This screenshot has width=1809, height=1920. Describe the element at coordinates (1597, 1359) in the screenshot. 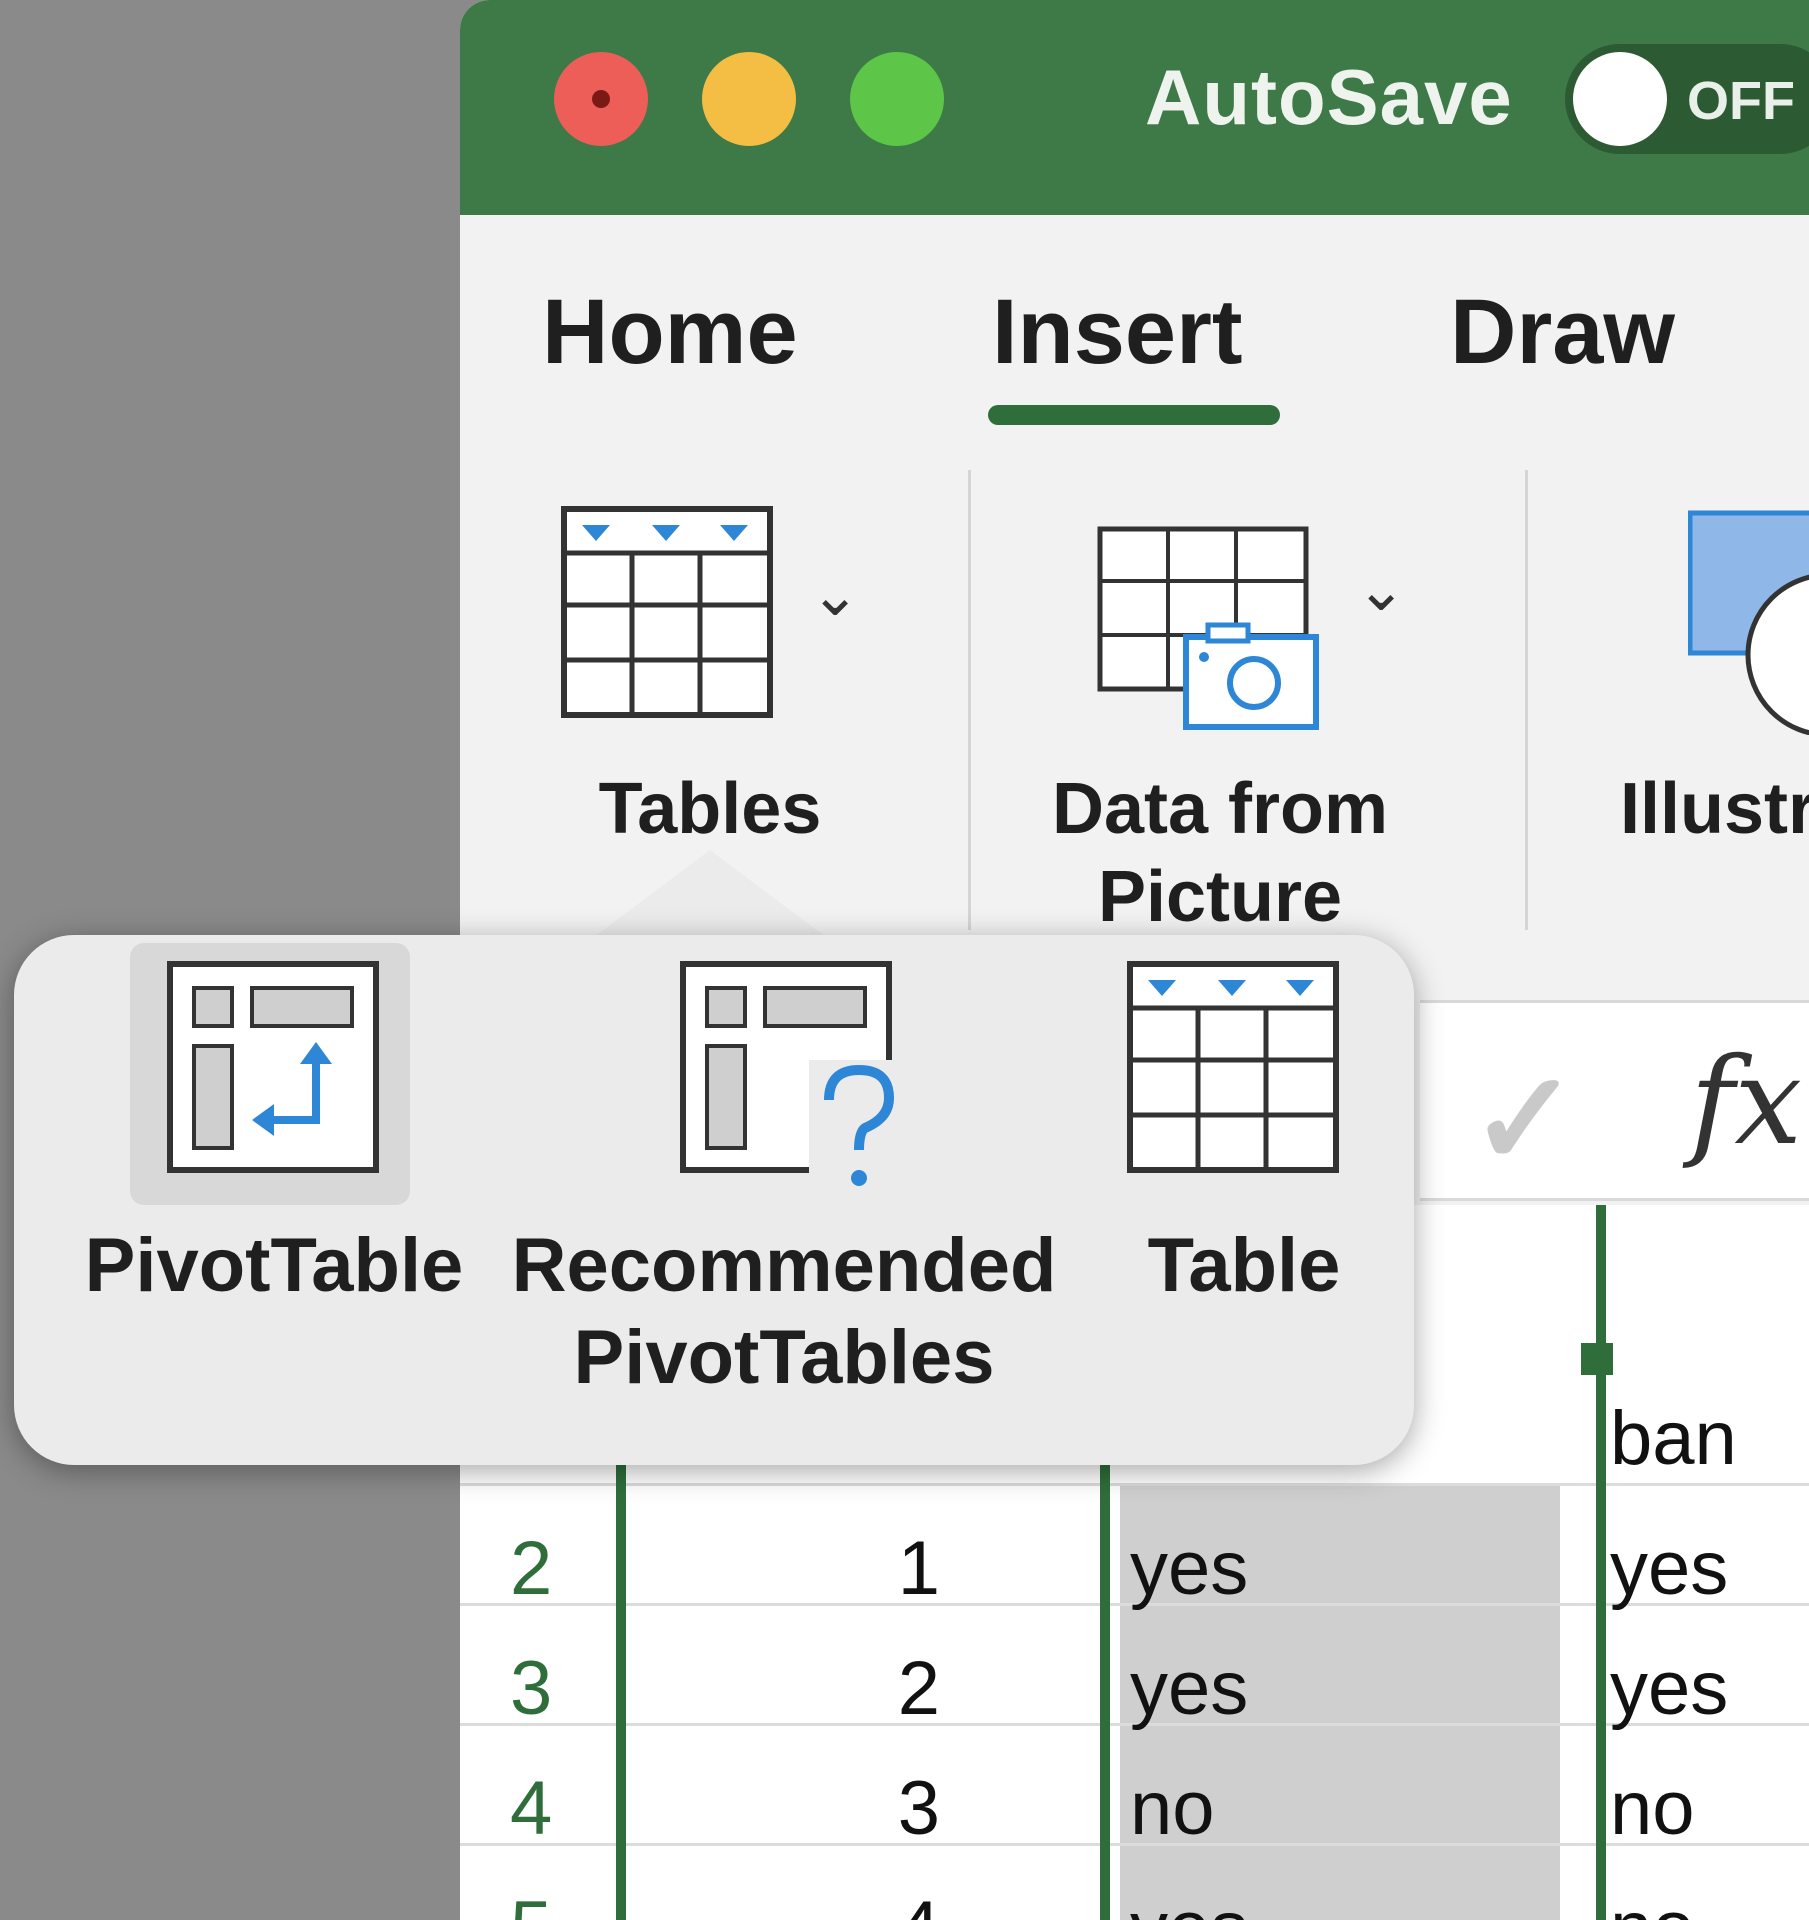

I see `fill-handle` at that location.